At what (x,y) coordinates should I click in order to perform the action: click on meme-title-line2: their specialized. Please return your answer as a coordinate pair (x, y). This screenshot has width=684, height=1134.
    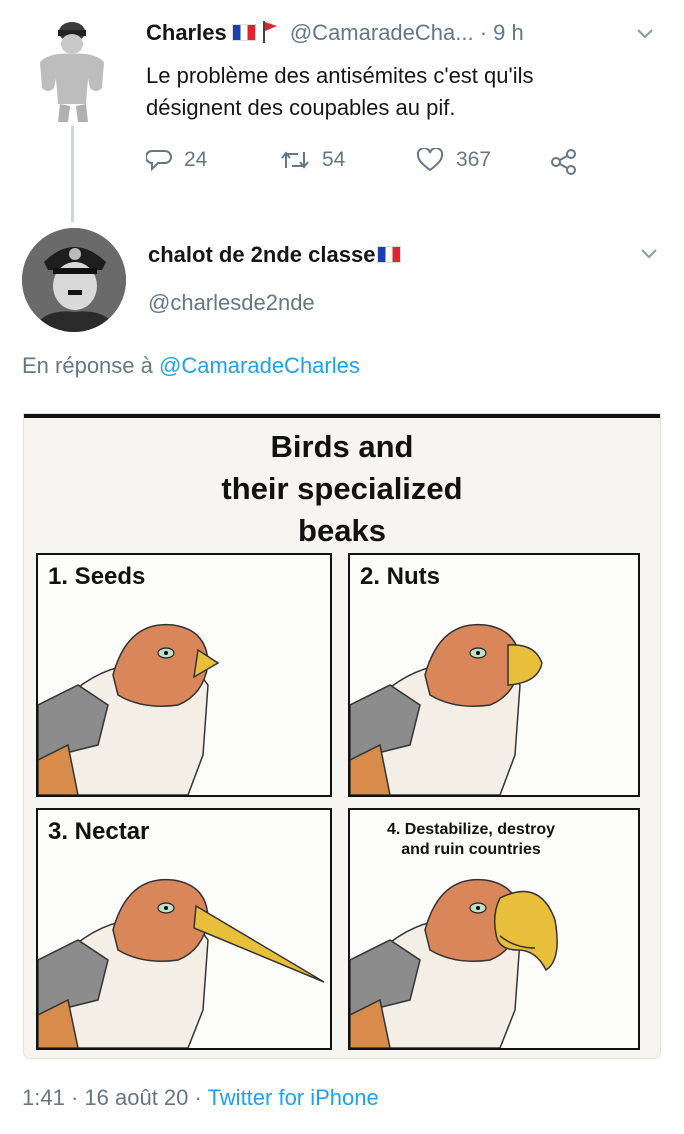
    Looking at the image, I should click on (342, 488).